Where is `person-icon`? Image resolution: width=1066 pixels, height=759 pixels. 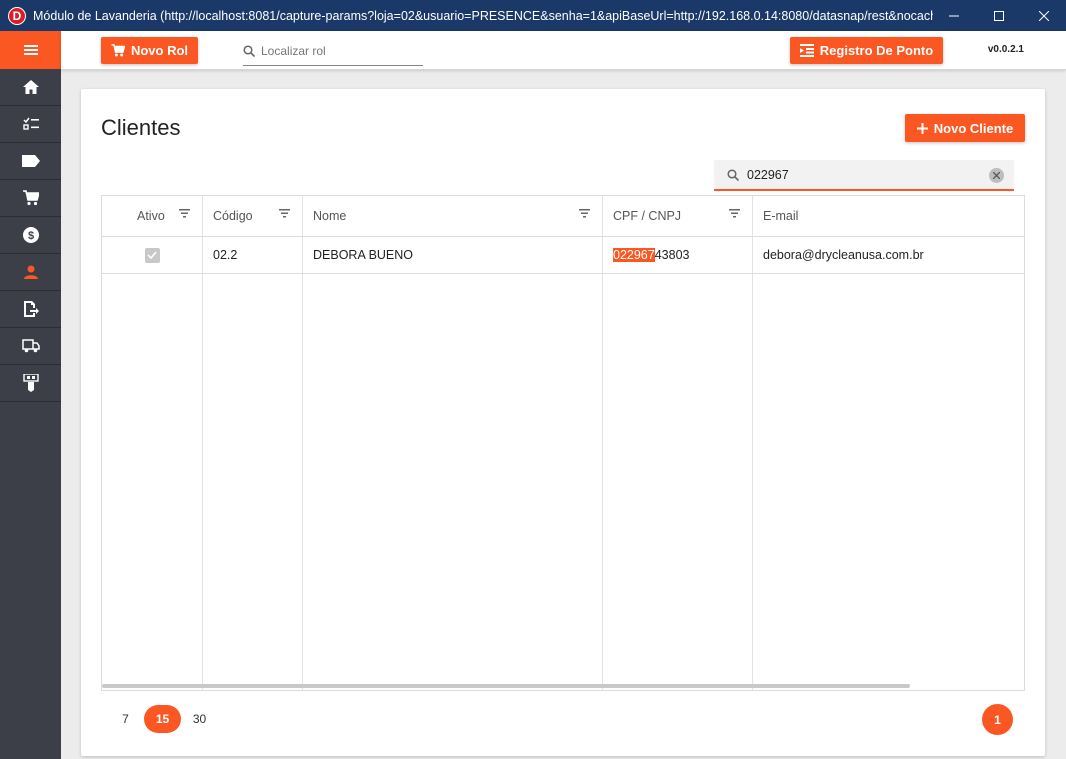
person-icon is located at coordinates (30, 272).